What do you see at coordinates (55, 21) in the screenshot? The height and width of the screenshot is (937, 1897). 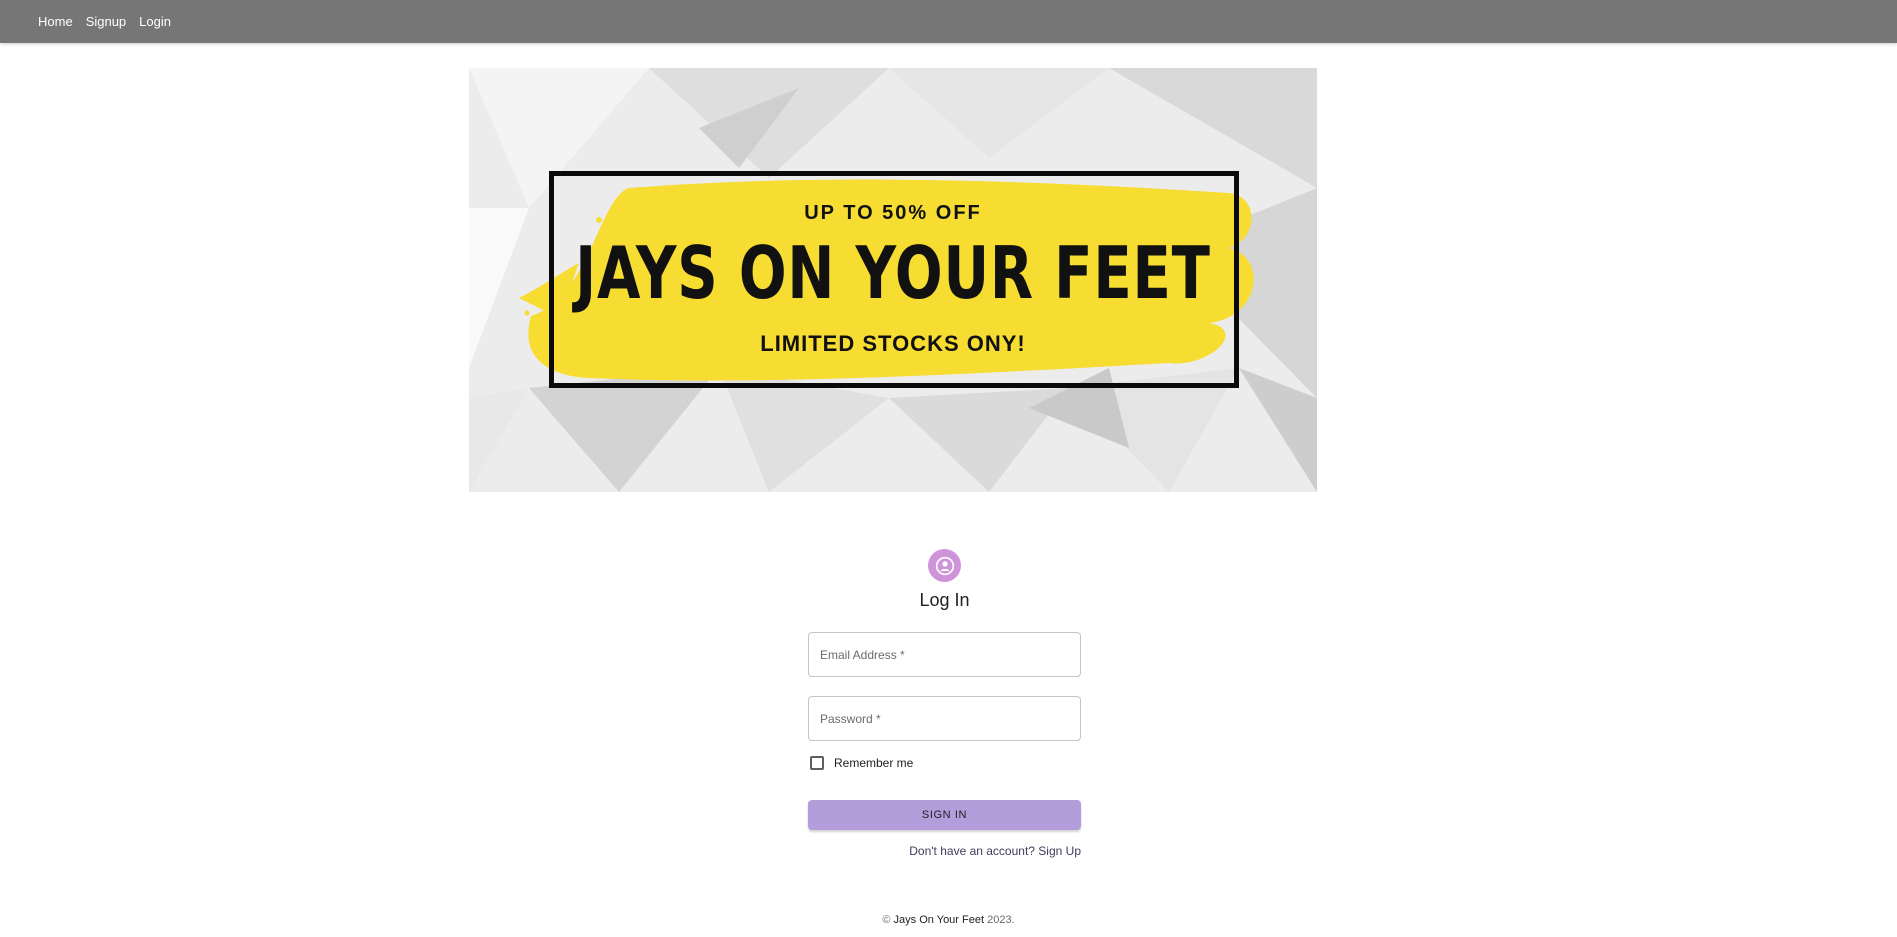 I see `nav-link-home: Home` at bounding box center [55, 21].